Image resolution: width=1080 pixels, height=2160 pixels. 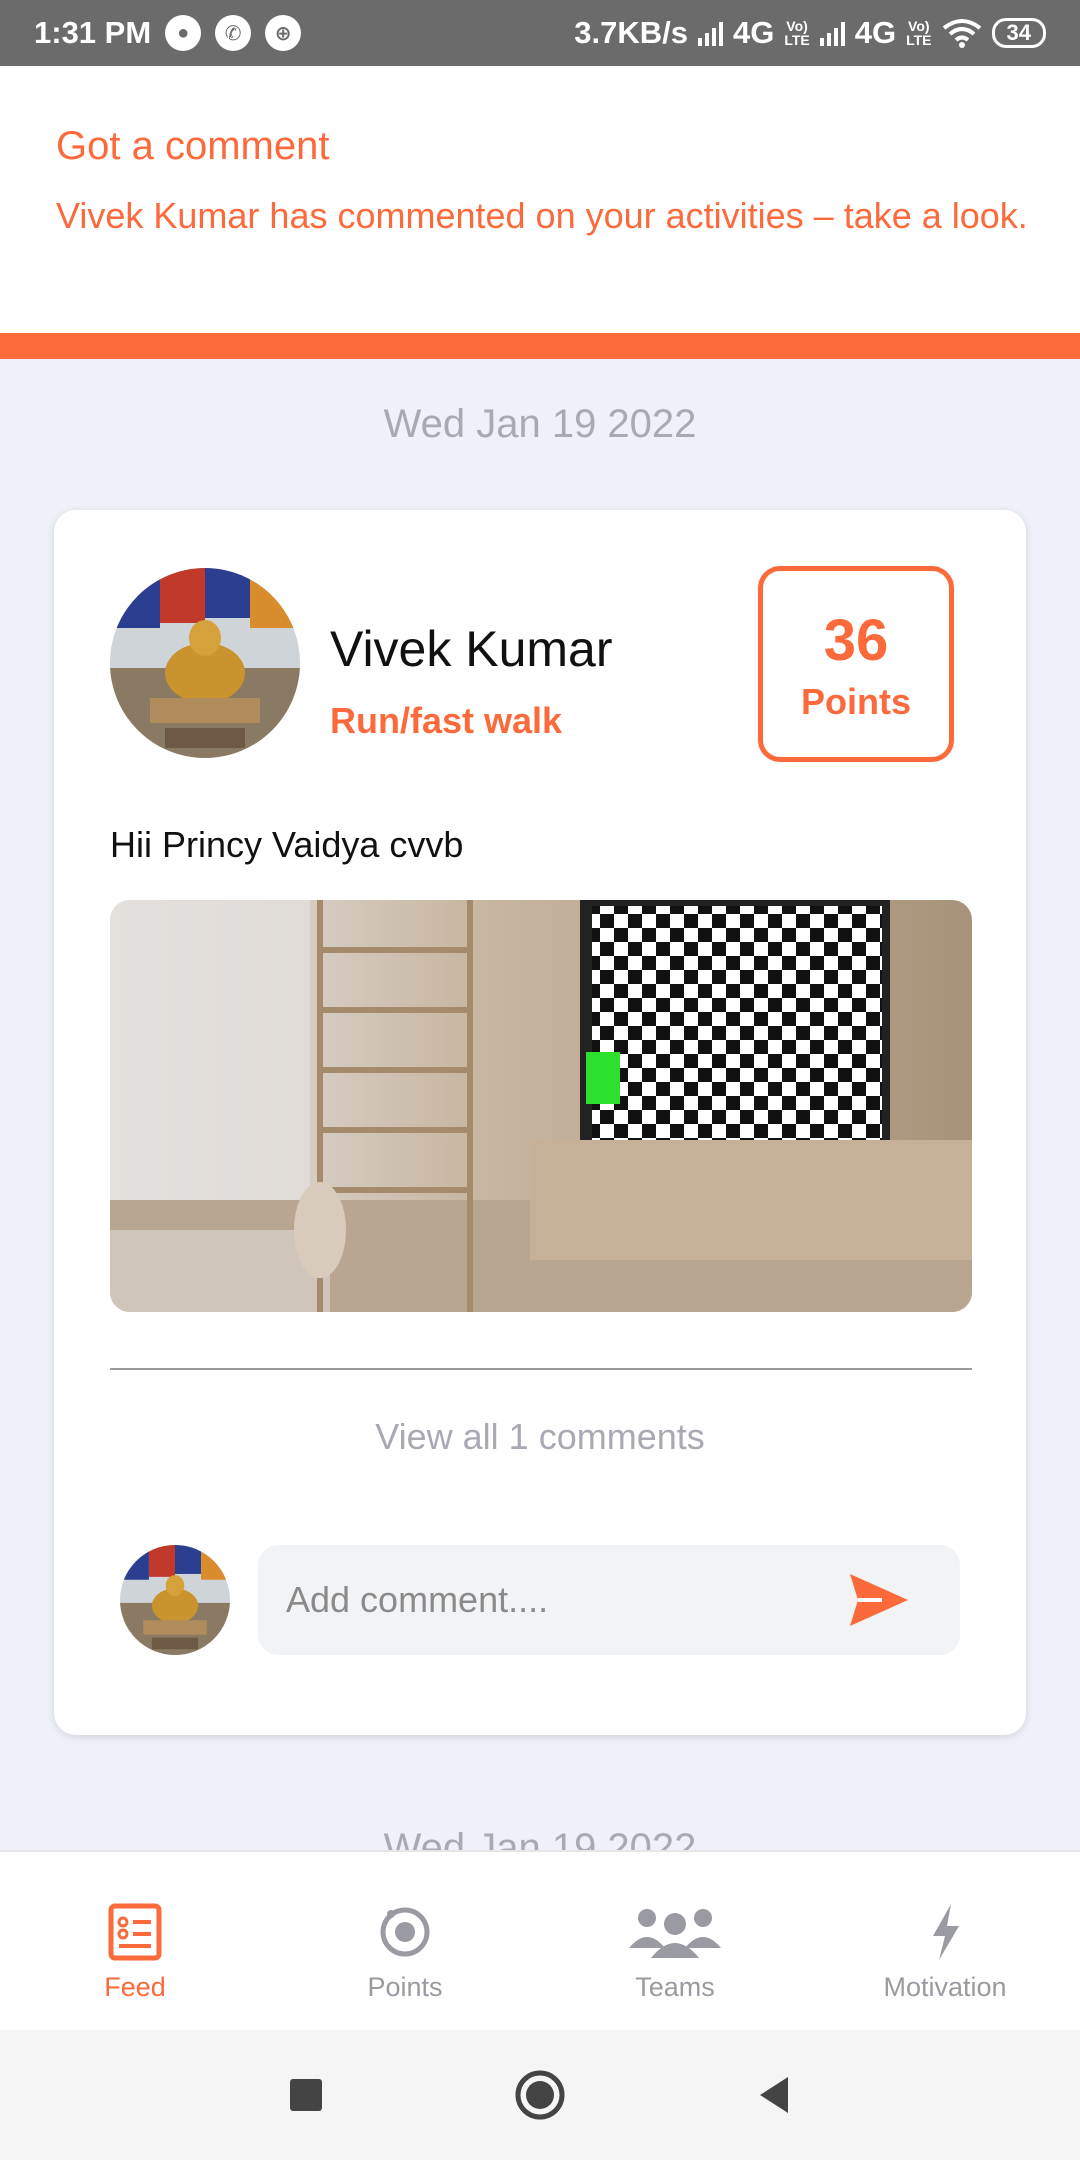 I want to click on my-avatar, so click(x=175, y=1600).